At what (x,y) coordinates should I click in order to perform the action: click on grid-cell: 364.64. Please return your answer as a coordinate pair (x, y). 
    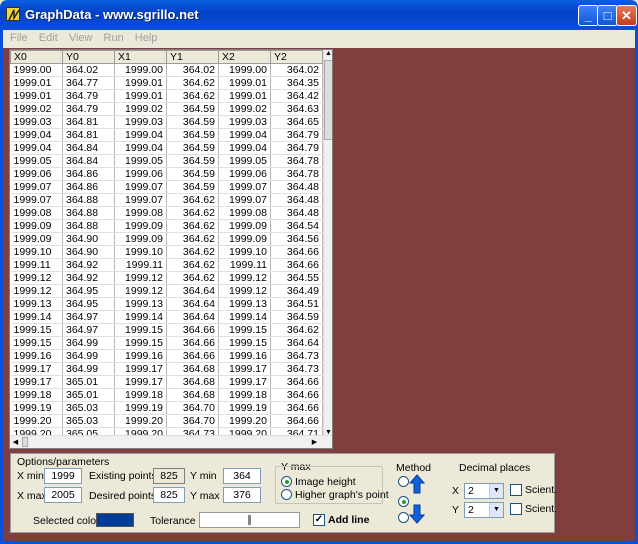
    Looking at the image, I should click on (192, 317).